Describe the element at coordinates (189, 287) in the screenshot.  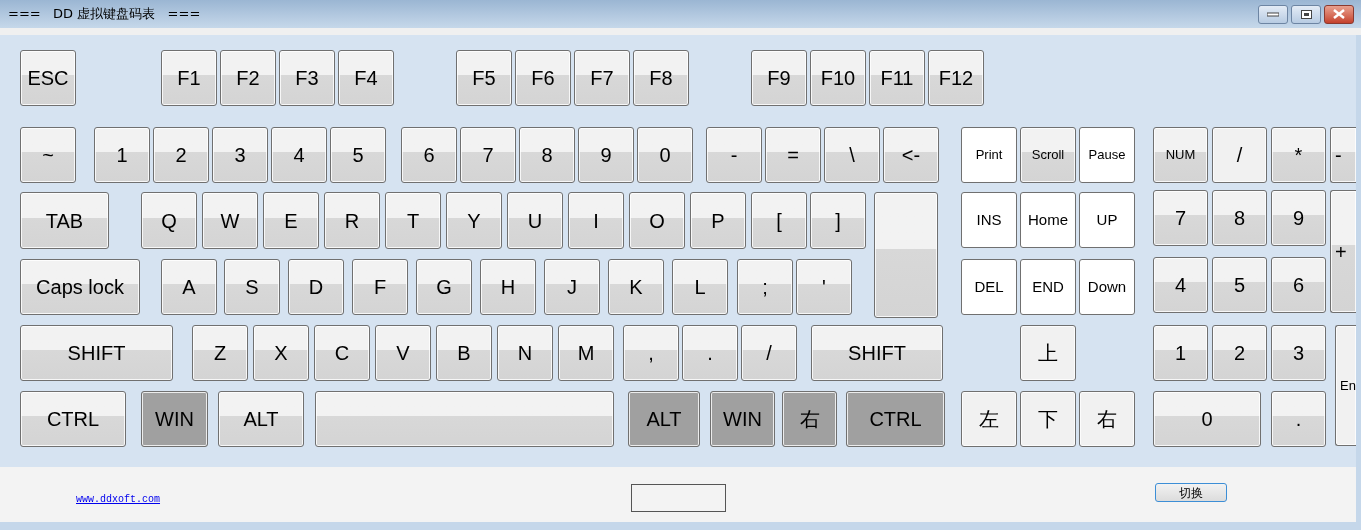
I see `key: A` at that location.